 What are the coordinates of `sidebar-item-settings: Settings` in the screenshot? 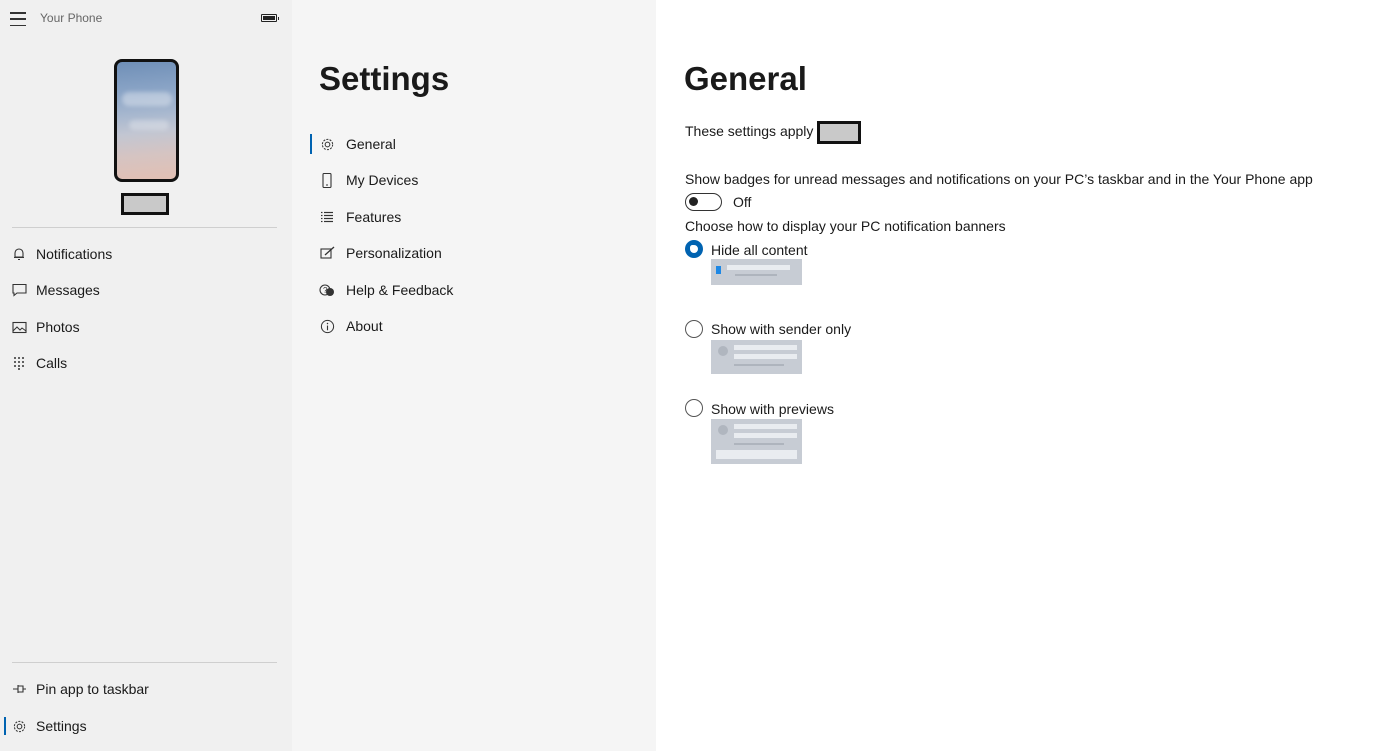 It's located at (146, 726).